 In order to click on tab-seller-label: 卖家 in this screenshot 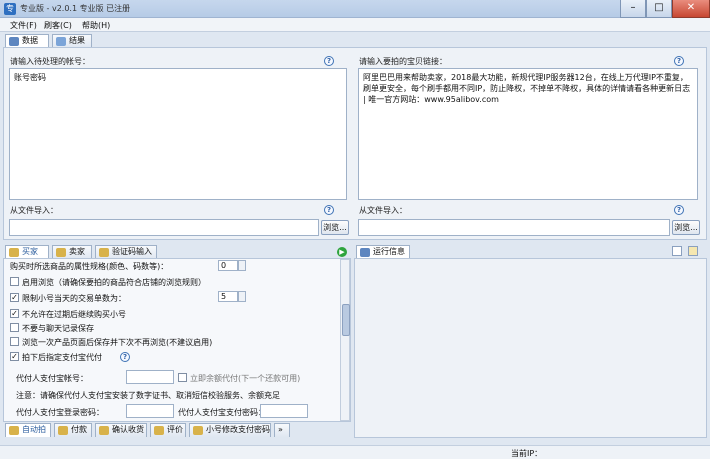, I will do `click(77, 251)`.